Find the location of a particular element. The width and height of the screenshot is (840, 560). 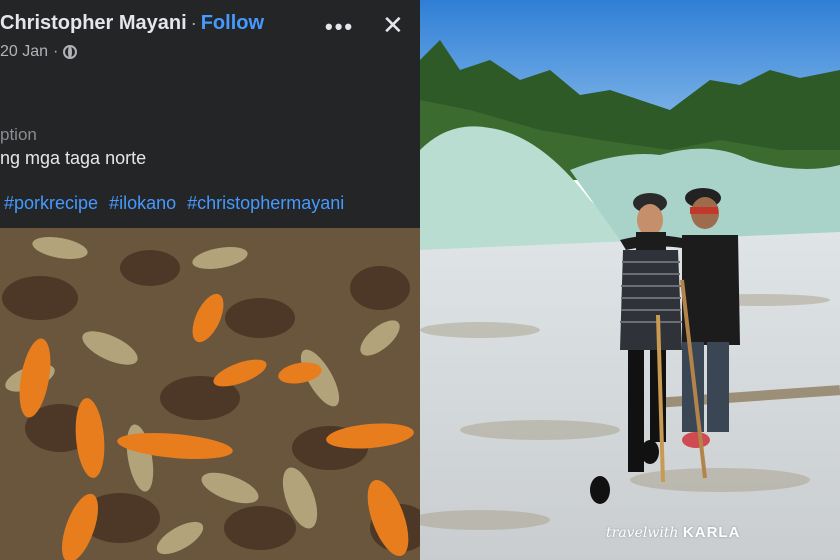

watermark-logo: travelwith KARLA is located at coordinates (673, 532).